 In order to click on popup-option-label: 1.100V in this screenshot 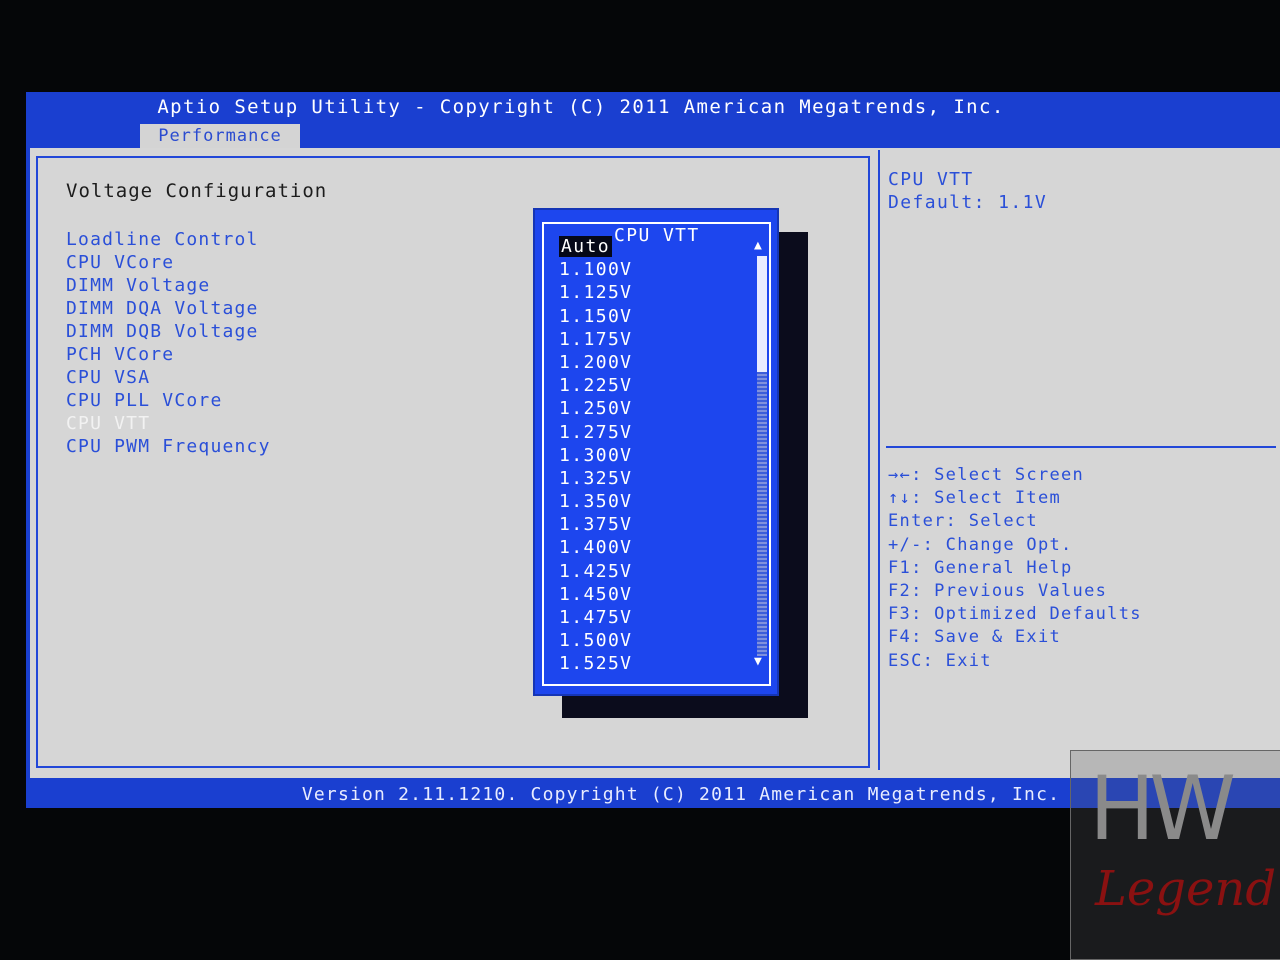, I will do `click(596, 270)`.